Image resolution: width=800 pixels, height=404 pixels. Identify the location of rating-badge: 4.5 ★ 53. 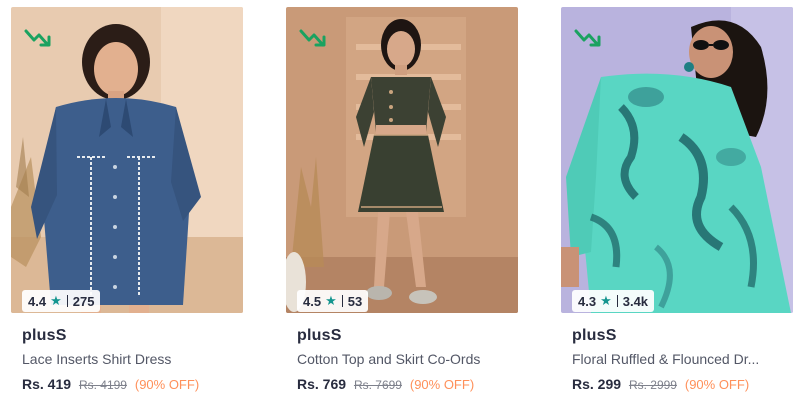
(333, 301).